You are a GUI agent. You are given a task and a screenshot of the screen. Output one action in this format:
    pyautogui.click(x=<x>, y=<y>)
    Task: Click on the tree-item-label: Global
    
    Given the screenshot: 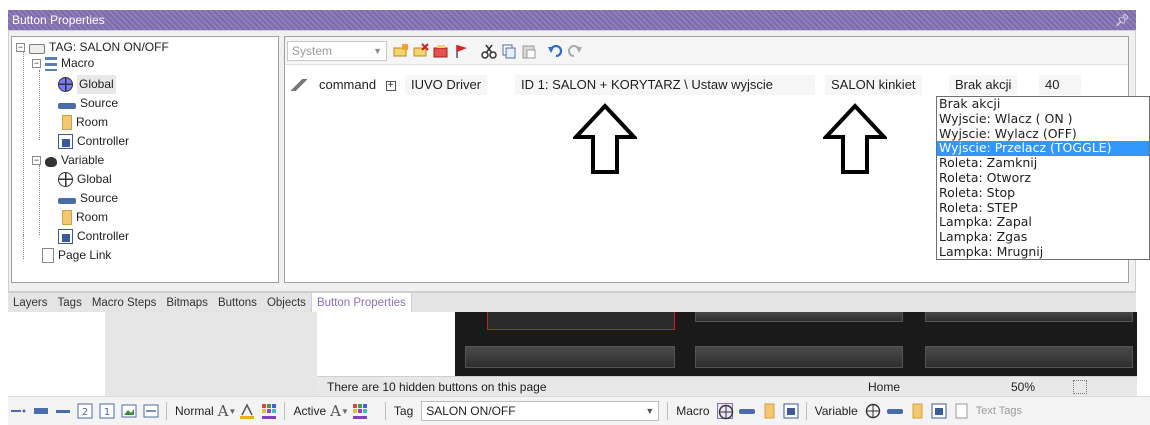 What is the action you would take?
    pyautogui.click(x=94, y=179)
    